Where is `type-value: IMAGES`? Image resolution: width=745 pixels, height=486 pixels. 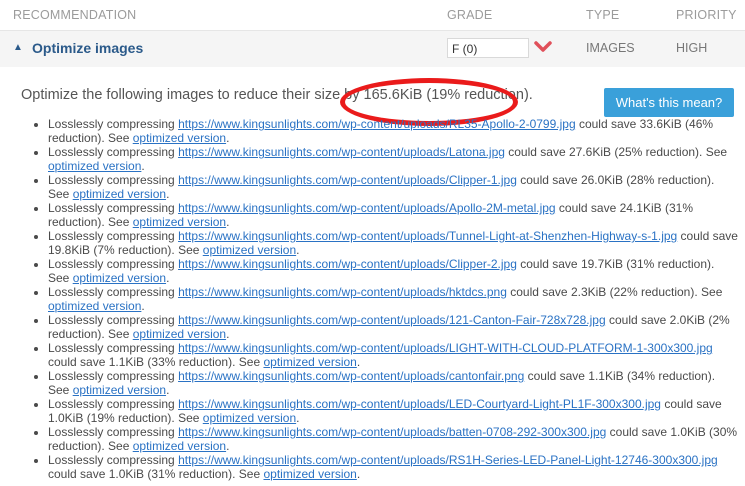 type-value: IMAGES is located at coordinates (610, 48).